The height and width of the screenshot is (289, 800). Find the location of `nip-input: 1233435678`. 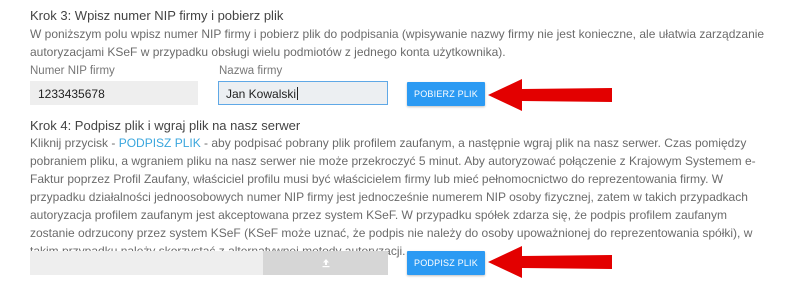

nip-input: 1233435678 is located at coordinates (114, 93).